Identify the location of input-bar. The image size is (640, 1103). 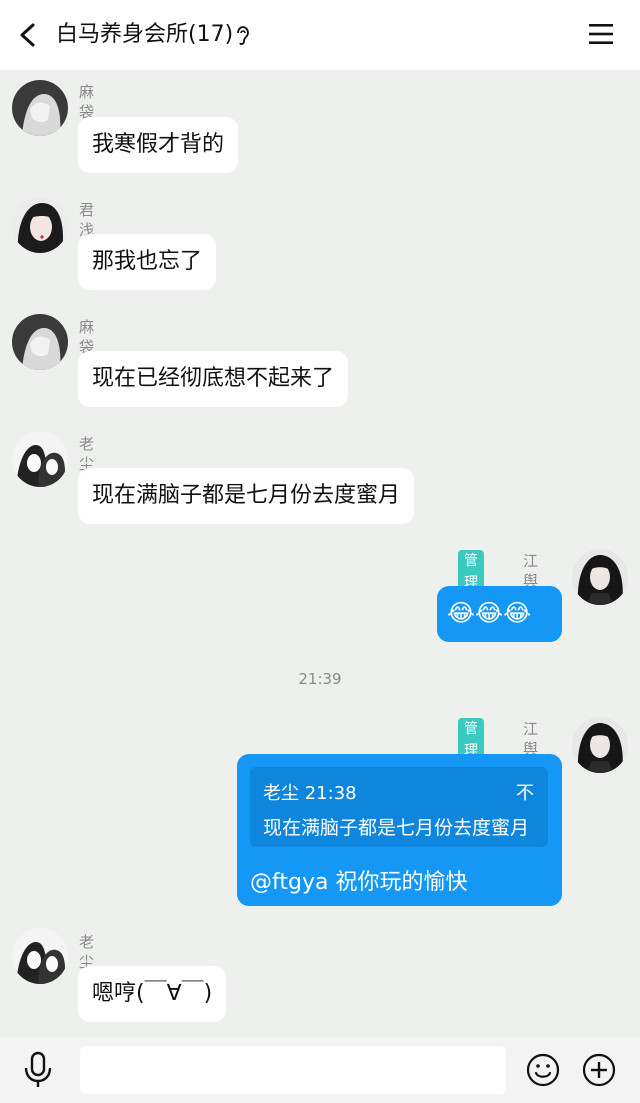
(320, 1070).